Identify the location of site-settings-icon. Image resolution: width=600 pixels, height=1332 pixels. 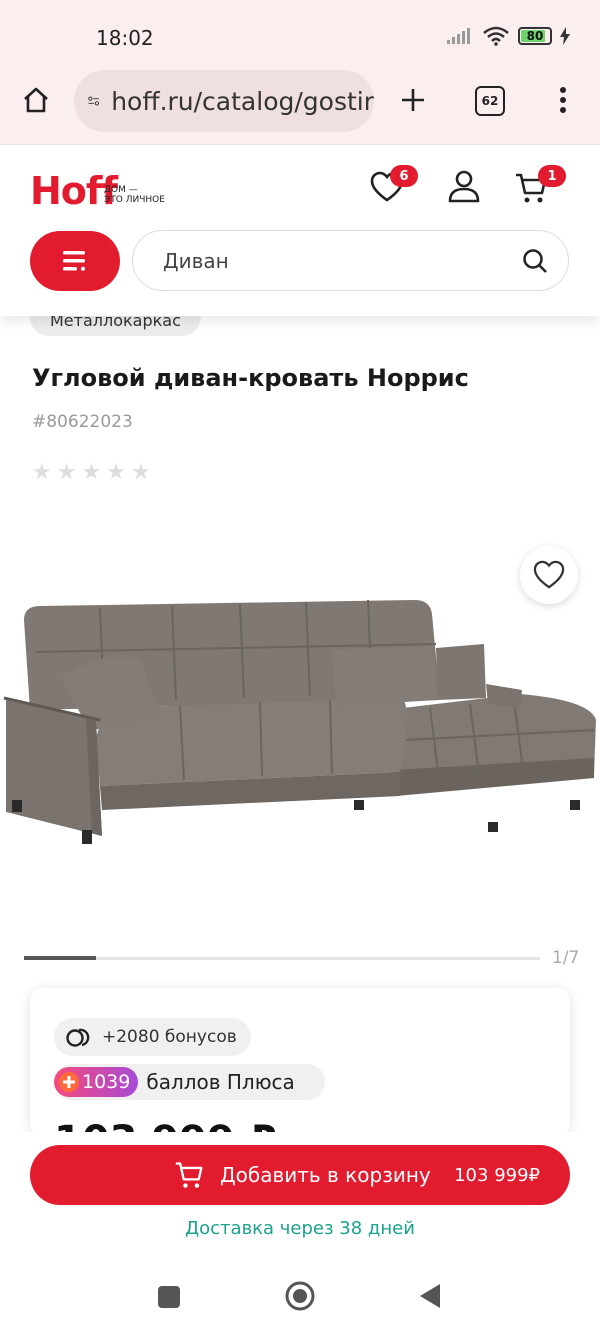
(93, 101).